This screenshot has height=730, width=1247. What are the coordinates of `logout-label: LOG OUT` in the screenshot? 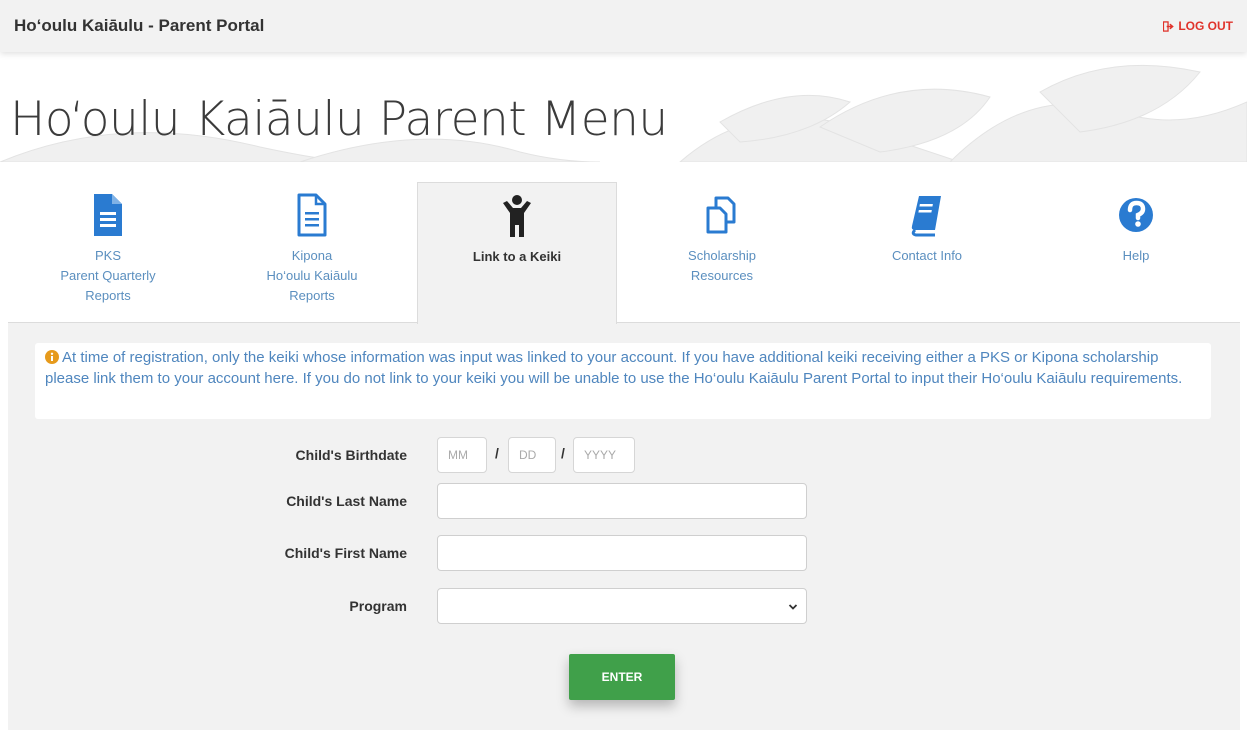 It's located at (1205, 26).